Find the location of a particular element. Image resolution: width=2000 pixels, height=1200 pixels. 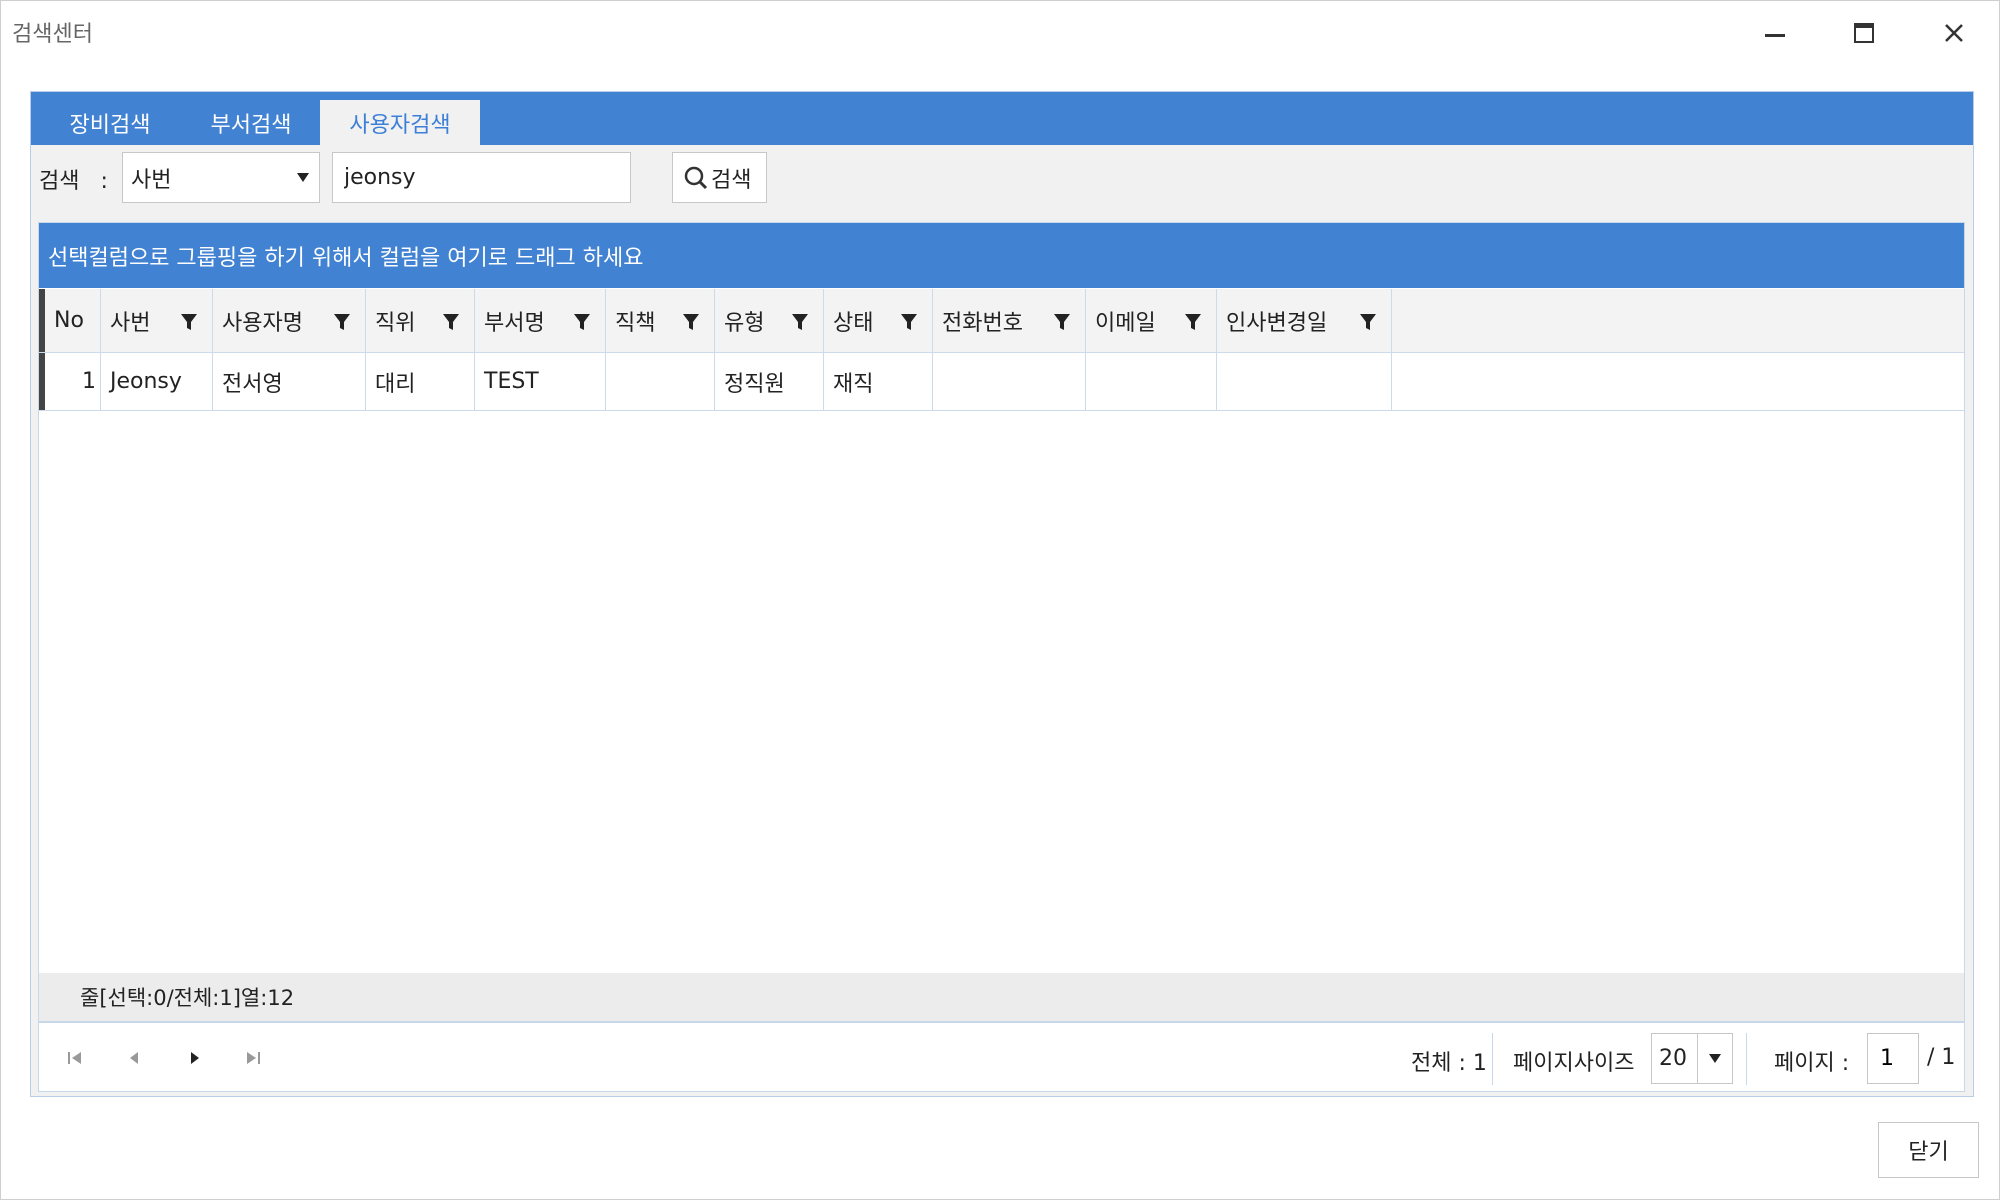

cell-position: 대리 is located at coordinates (420, 381).